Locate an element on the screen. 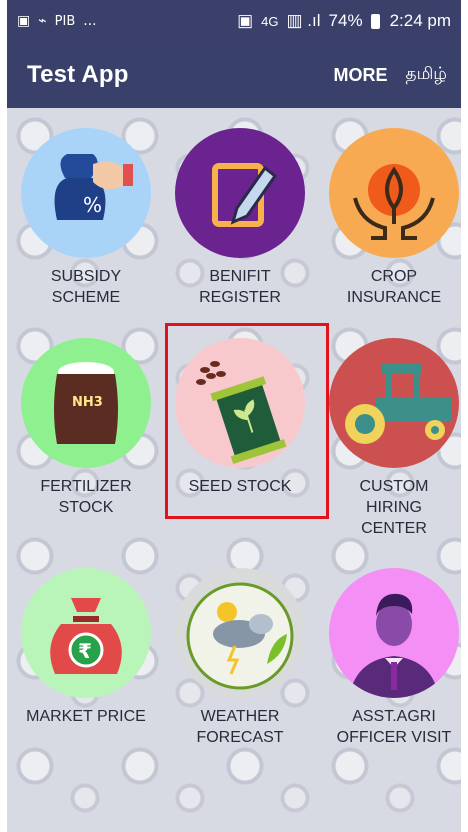  battery-icon is located at coordinates (375, 21).